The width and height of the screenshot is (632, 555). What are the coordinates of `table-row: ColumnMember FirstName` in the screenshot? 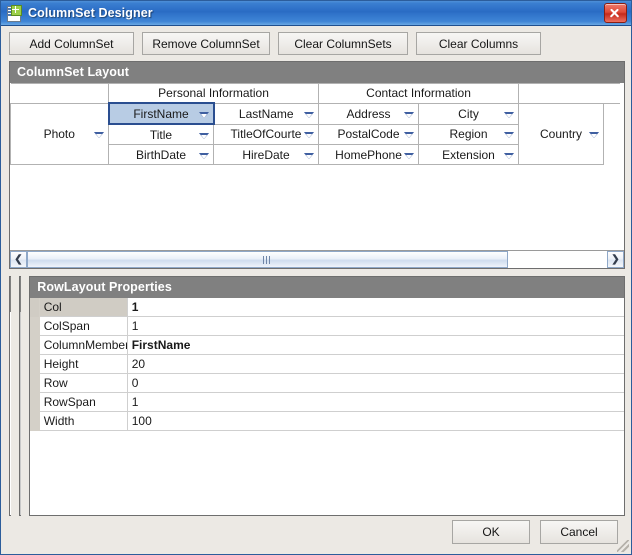 It's located at (327, 345).